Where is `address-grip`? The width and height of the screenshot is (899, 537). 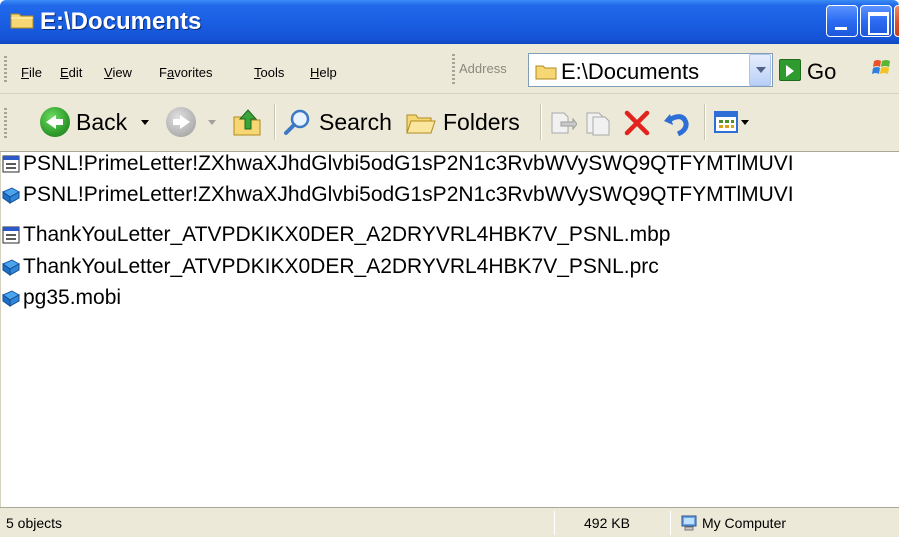
address-grip is located at coordinates (453, 70).